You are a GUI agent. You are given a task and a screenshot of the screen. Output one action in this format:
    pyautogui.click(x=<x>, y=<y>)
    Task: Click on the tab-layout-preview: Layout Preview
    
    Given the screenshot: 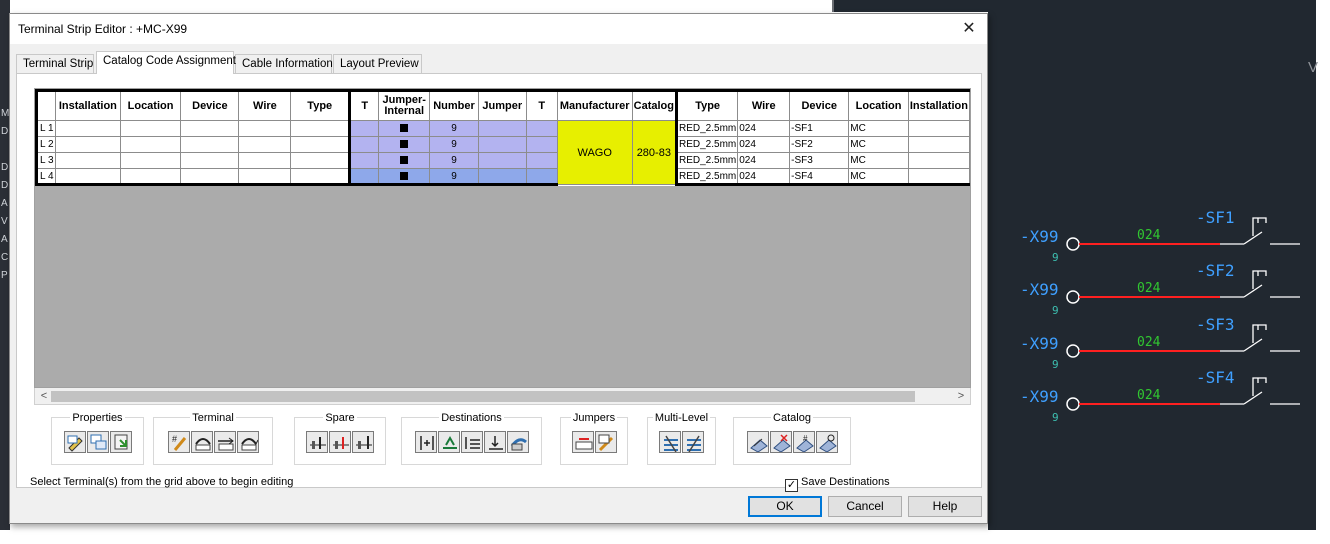 What is the action you would take?
    pyautogui.click(x=377, y=64)
    